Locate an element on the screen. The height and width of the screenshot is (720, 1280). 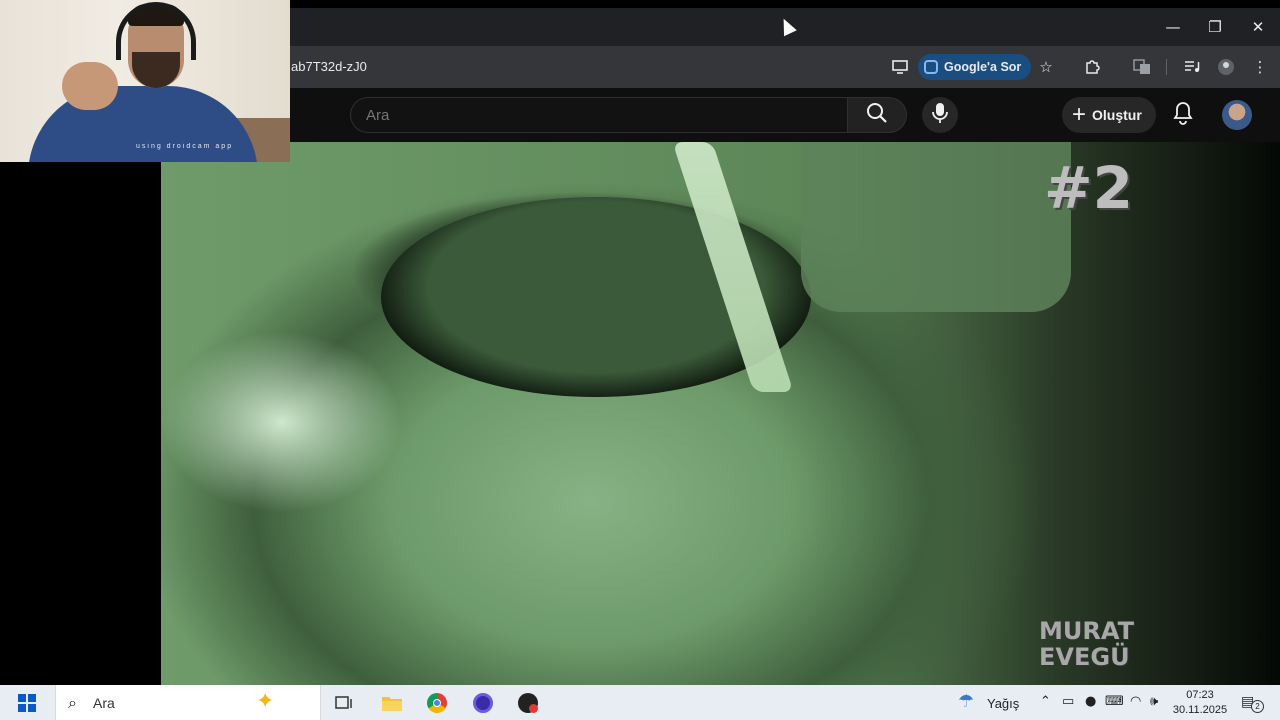
webcam-watermark: using droidcam app is located at coordinates (185, 146).